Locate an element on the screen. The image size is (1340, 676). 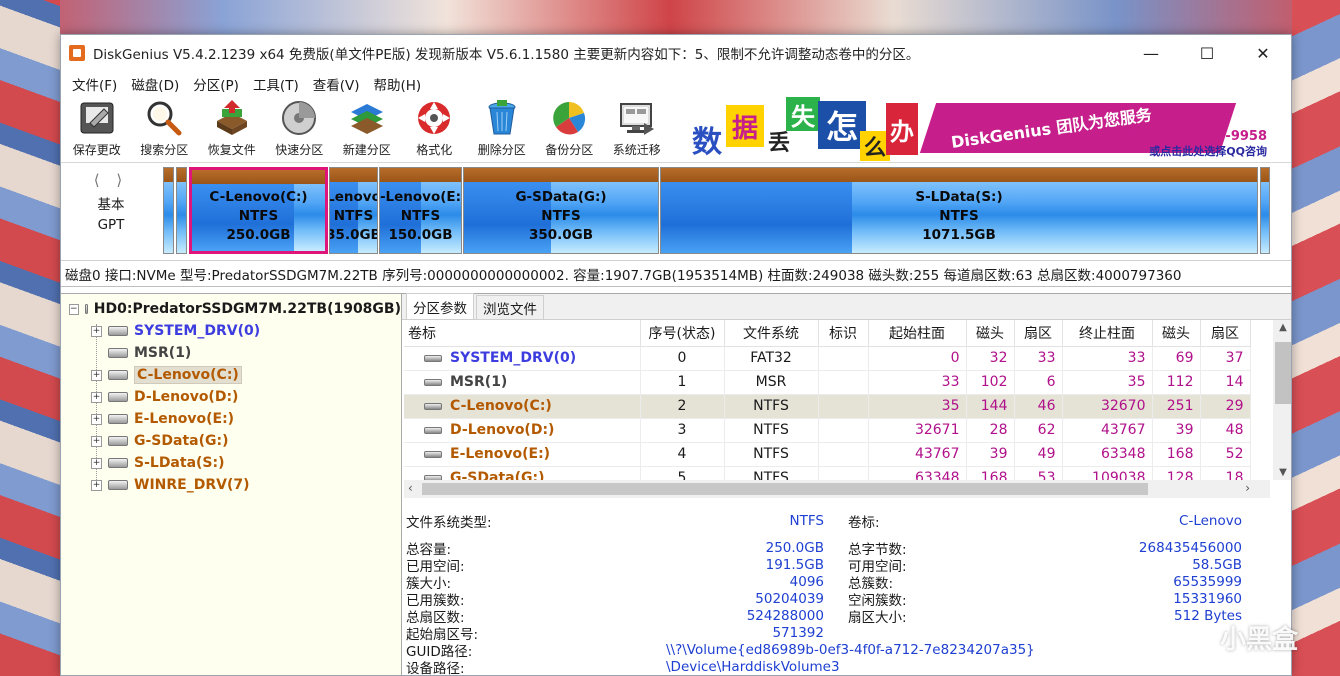
close-button: ✕ is located at coordinates (1263, 53).